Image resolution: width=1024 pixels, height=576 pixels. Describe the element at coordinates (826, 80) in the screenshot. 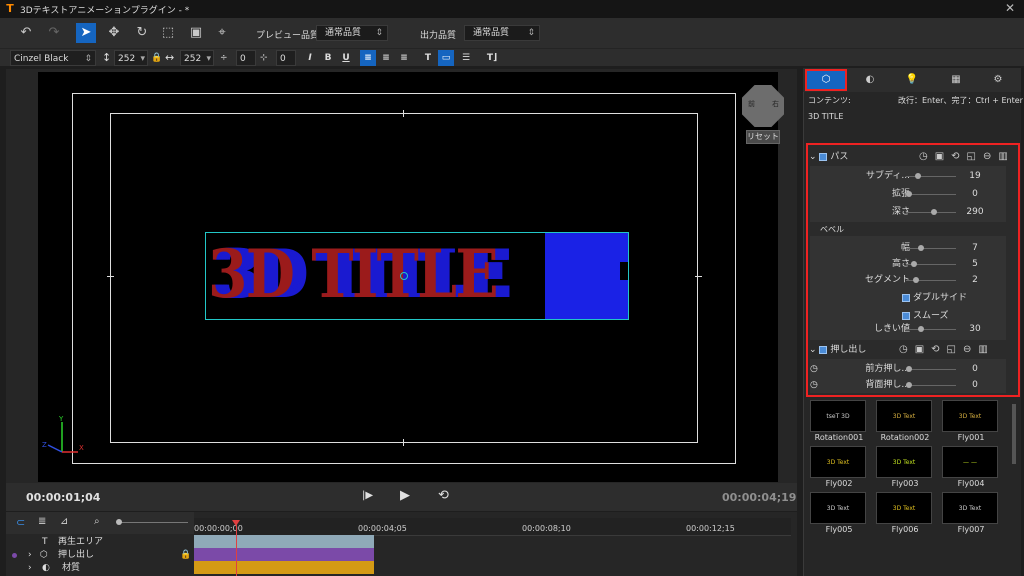

I see `tab-object-icon: ⬡` at that location.